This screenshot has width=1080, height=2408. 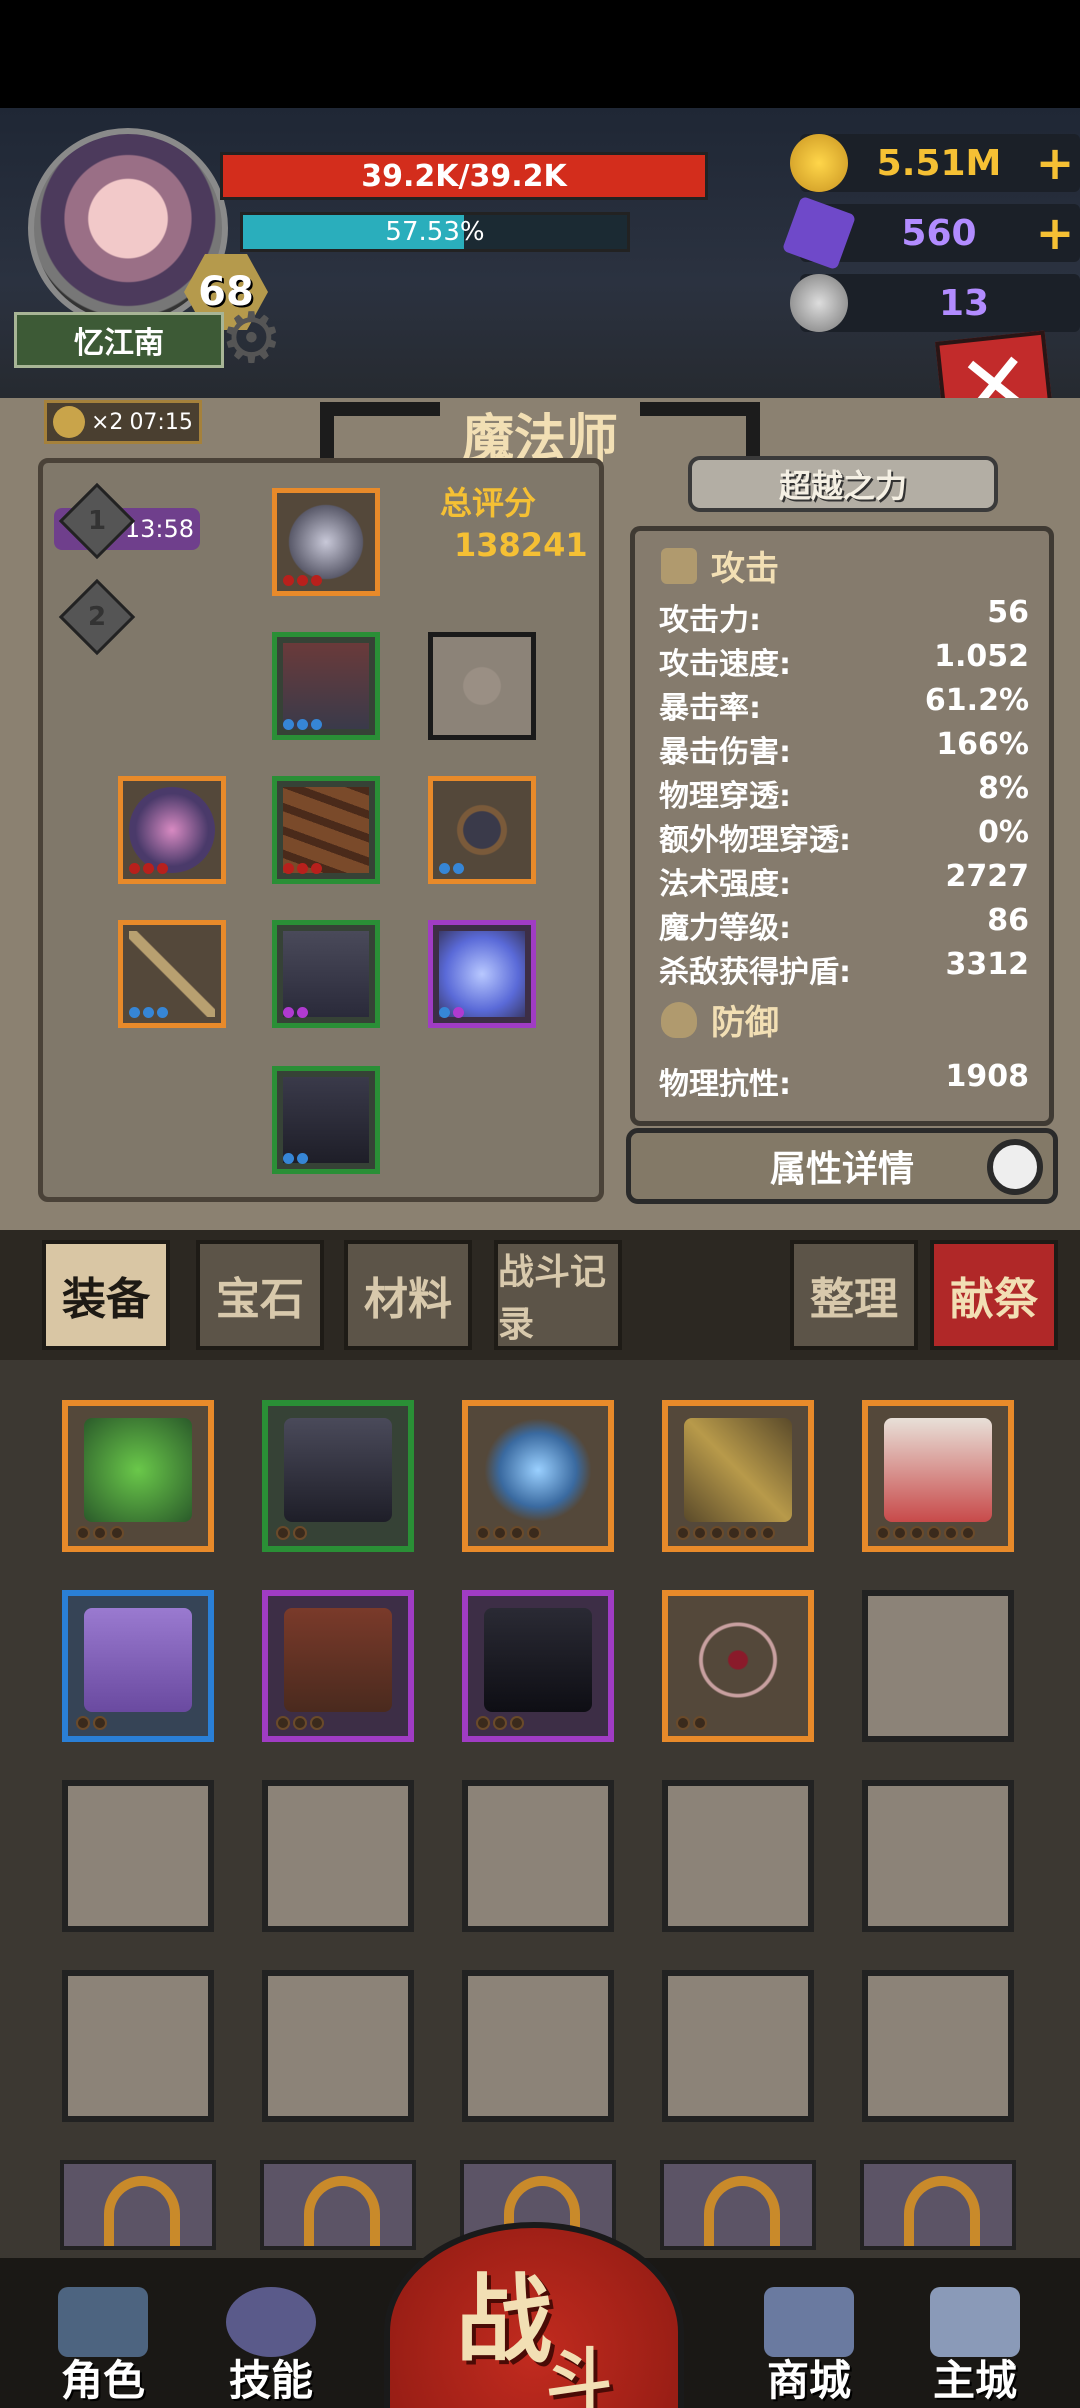 What do you see at coordinates (138, 1470) in the screenshot?
I see `spellbook-icon` at bounding box center [138, 1470].